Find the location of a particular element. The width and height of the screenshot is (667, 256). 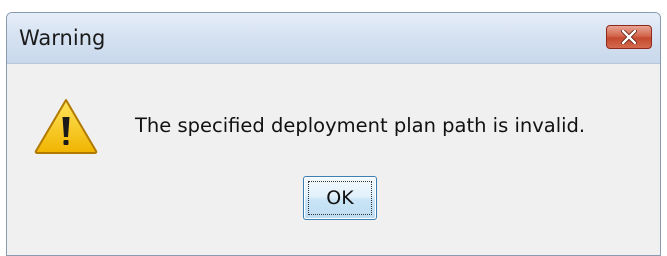

ok-button-label: OK is located at coordinates (340, 198).